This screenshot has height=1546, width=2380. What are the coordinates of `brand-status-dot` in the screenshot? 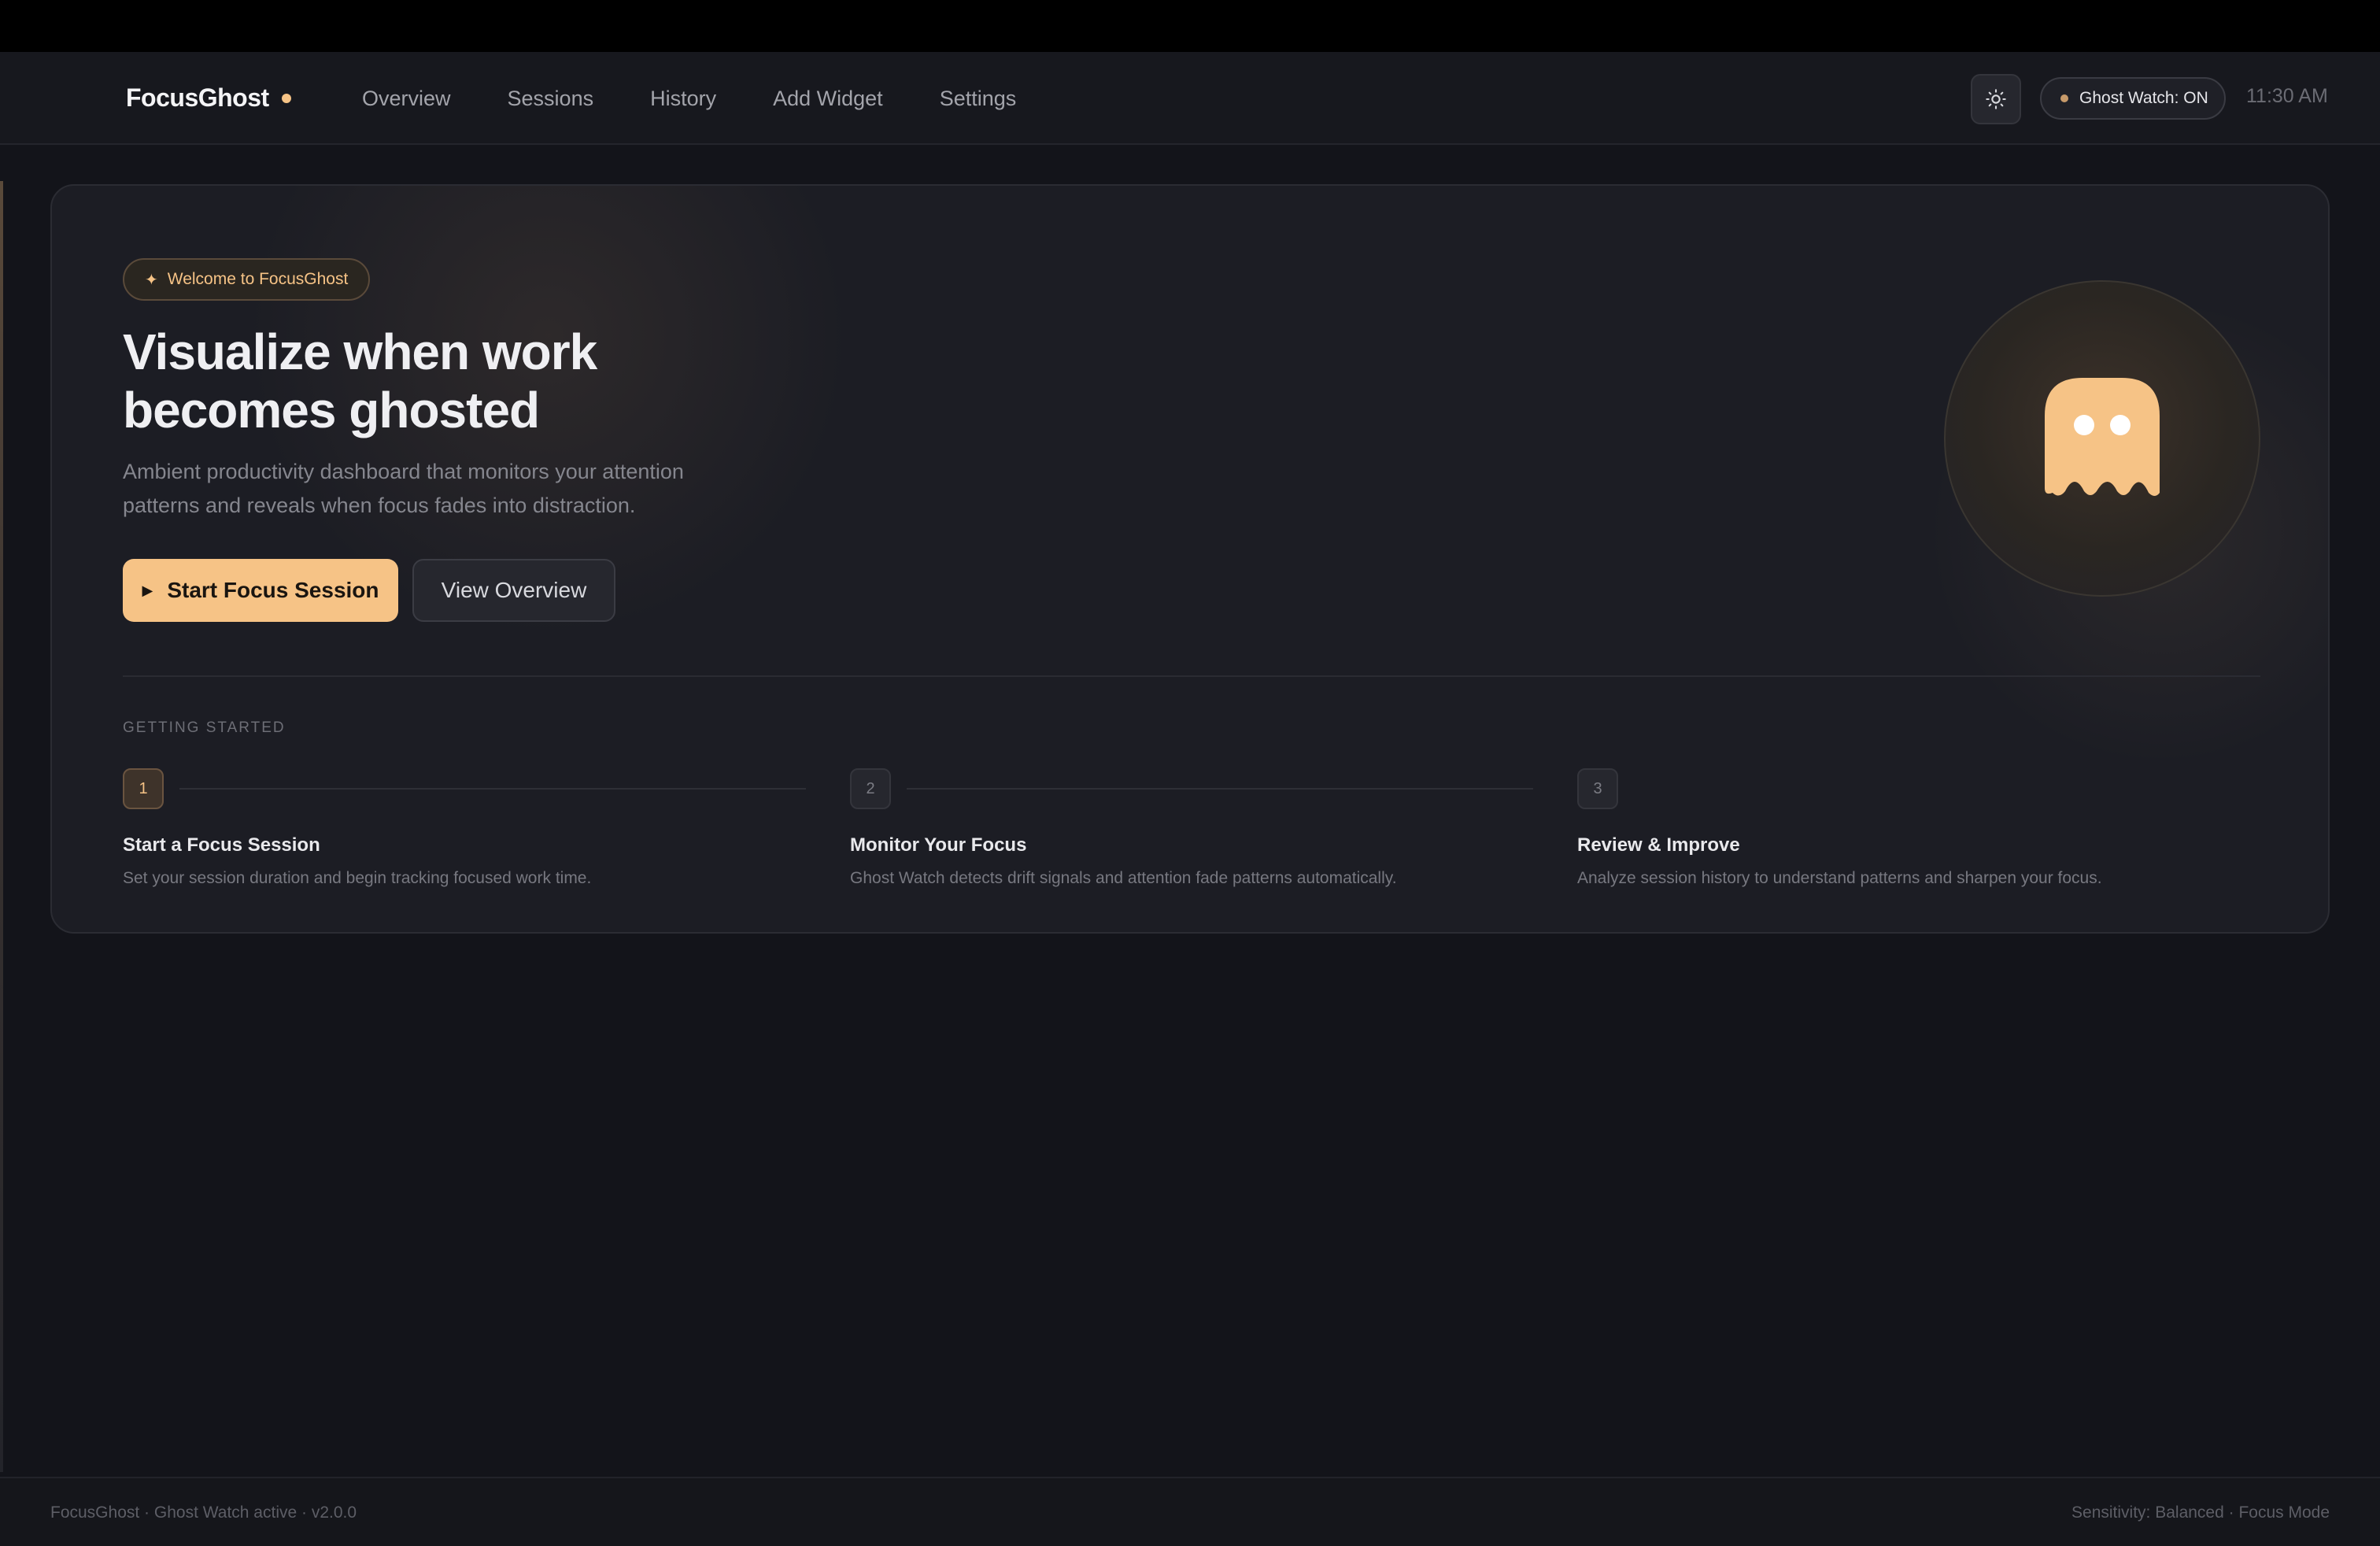 It's located at (286, 98).